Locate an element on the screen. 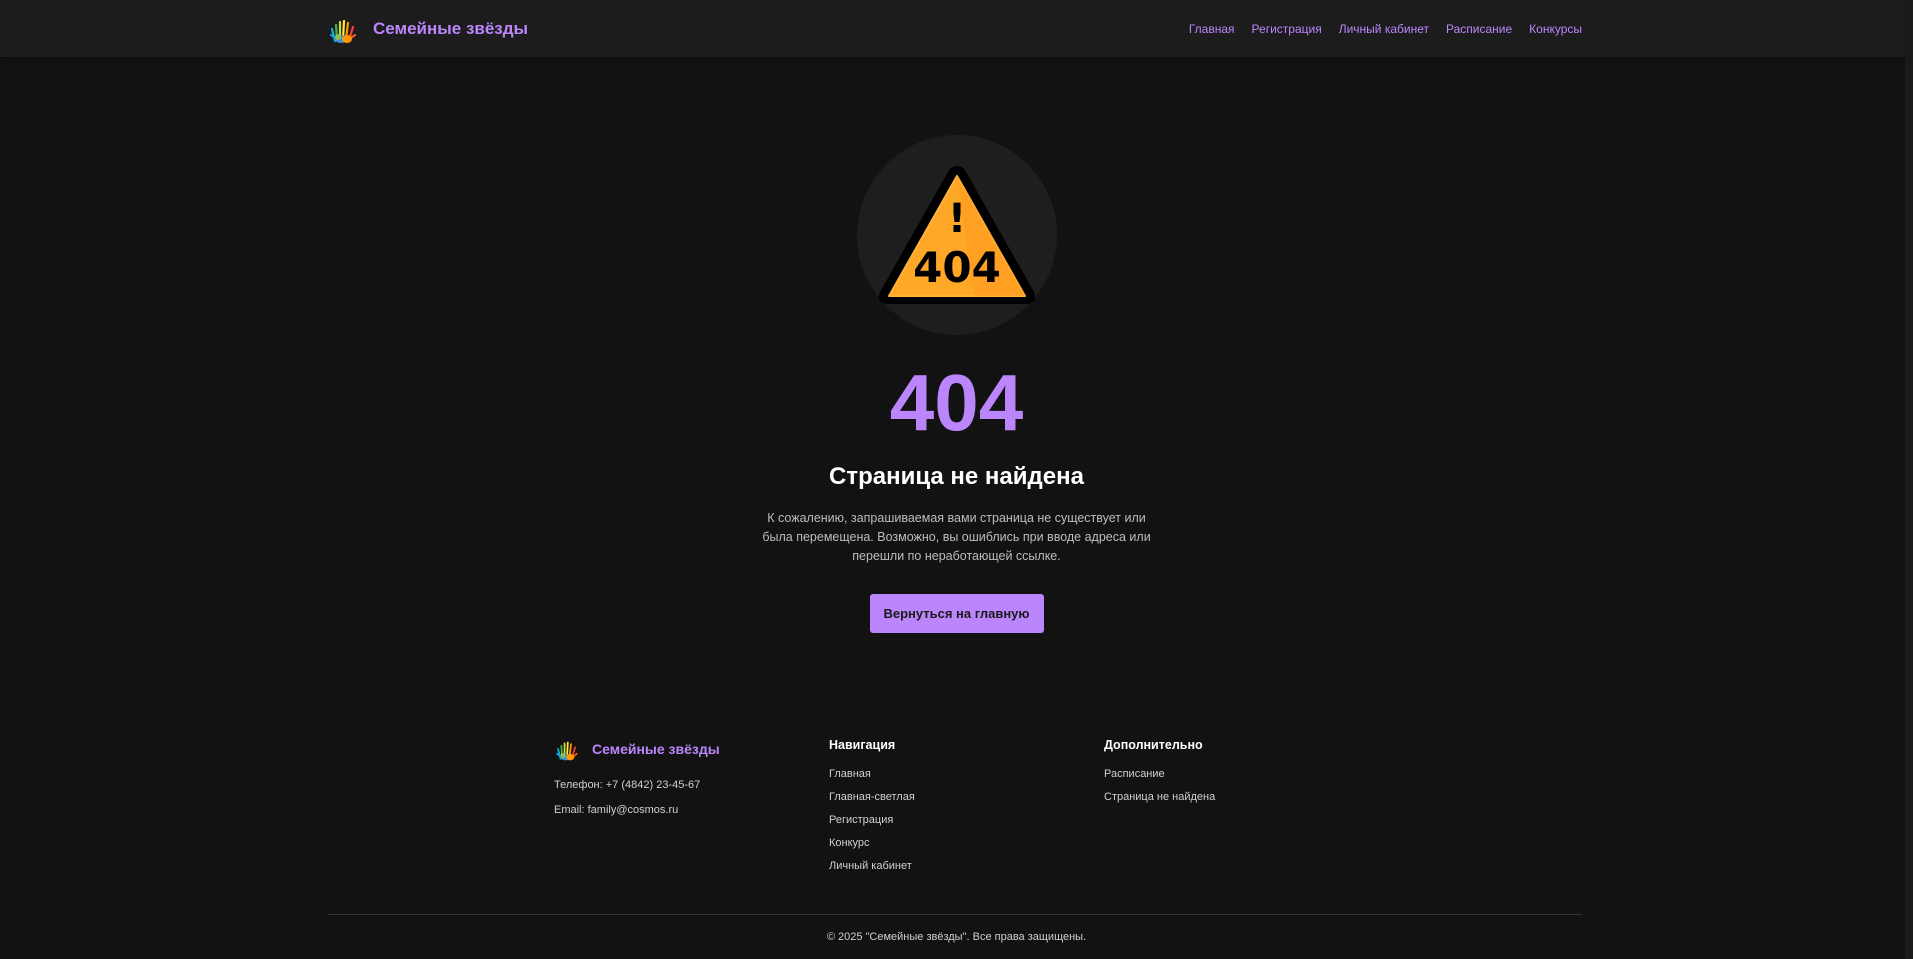 This screenshot has height=959, width=1913. nav-item-account: Личный кабинет is located at coordinates (1384, 29).